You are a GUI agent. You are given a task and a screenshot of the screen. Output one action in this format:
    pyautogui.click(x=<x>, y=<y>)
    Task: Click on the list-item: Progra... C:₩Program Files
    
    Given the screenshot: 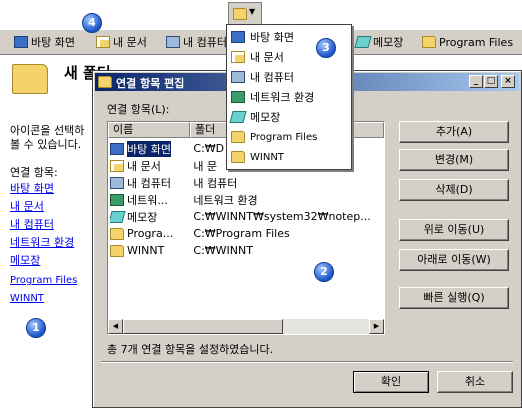 What is the action you would take?
    pyautogui.click(x=246, y=233)
    